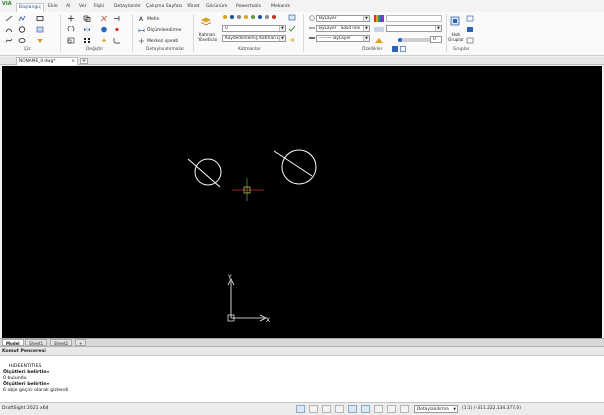 The width and height of the screenshot is (604, 415). I want to click on tab-gorunum: Görünüm, so click(216, 6).